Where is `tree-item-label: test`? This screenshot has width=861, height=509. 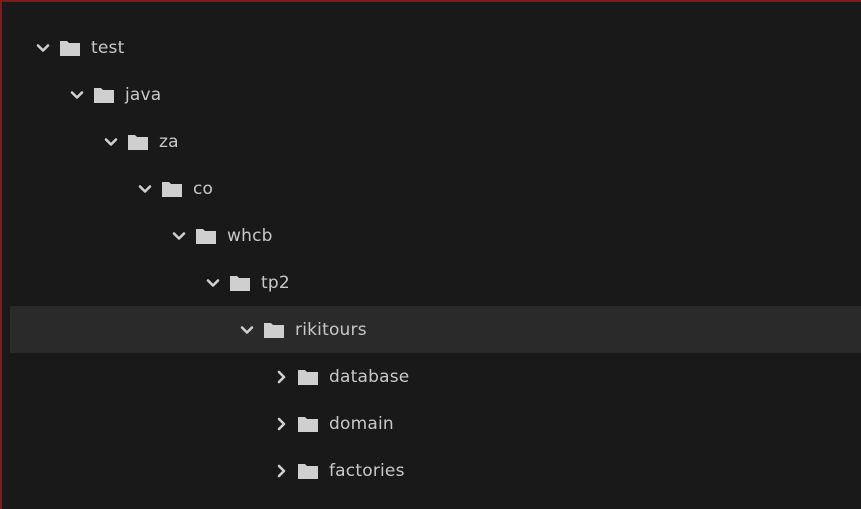
tree-item-label: test is located at coordinates (108, 47).